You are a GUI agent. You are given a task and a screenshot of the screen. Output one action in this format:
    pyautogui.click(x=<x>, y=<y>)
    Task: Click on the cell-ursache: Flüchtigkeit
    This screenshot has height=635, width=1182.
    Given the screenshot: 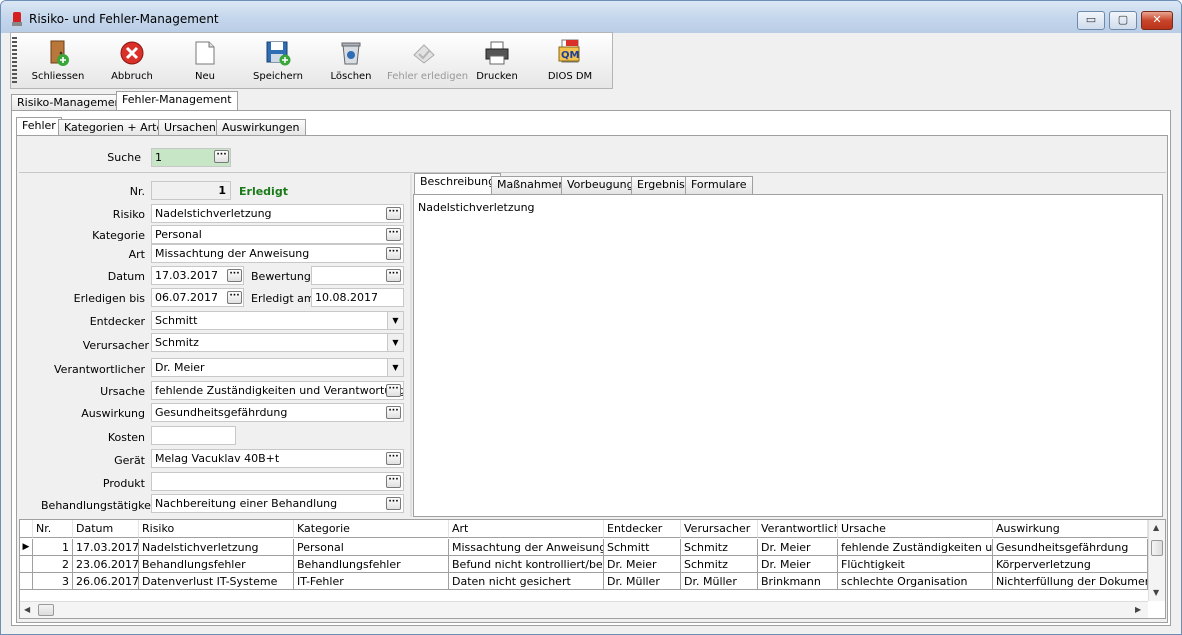 What is the action you would take?
    pyautogui.click(x=915, y=564)
    